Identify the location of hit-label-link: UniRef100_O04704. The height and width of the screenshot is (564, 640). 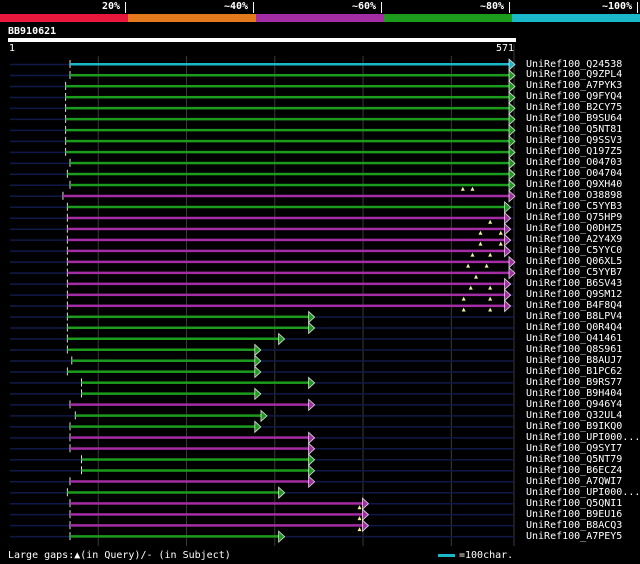
(574, 173).